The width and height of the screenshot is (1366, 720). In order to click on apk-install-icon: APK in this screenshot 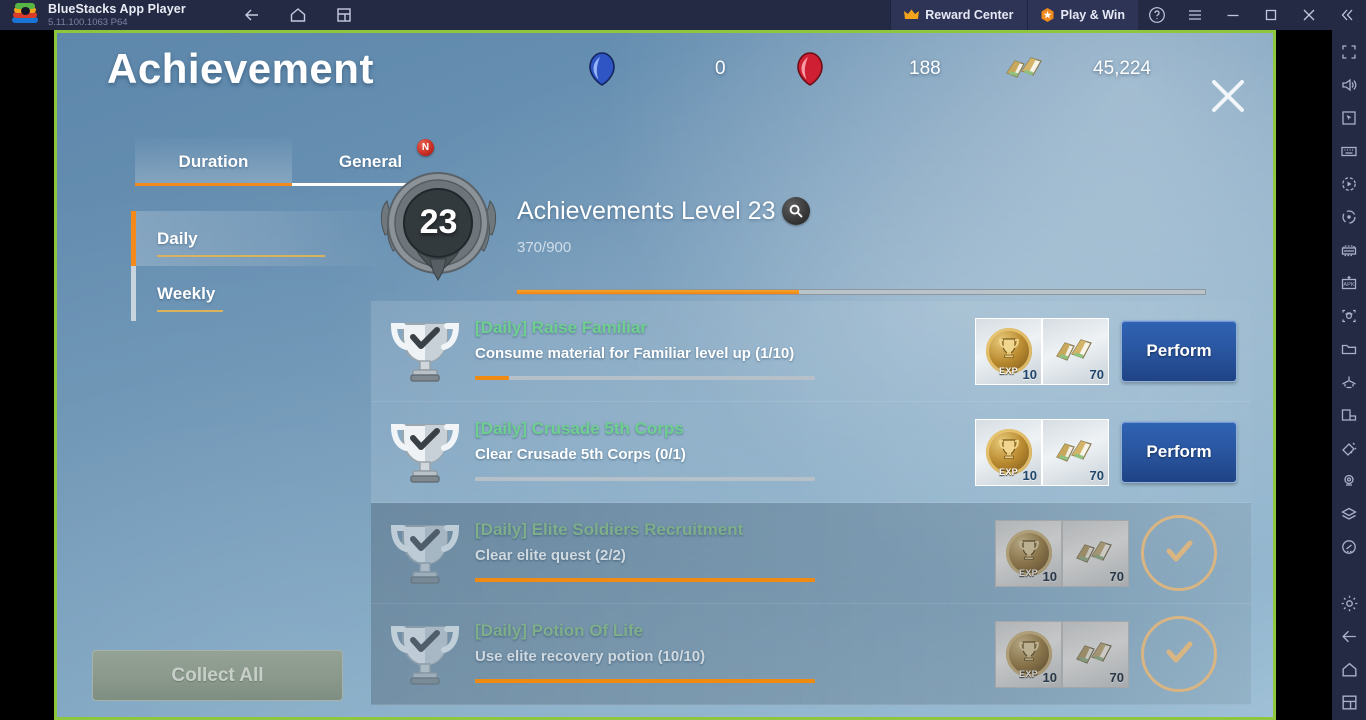, I will do `click(1349, 283)`.